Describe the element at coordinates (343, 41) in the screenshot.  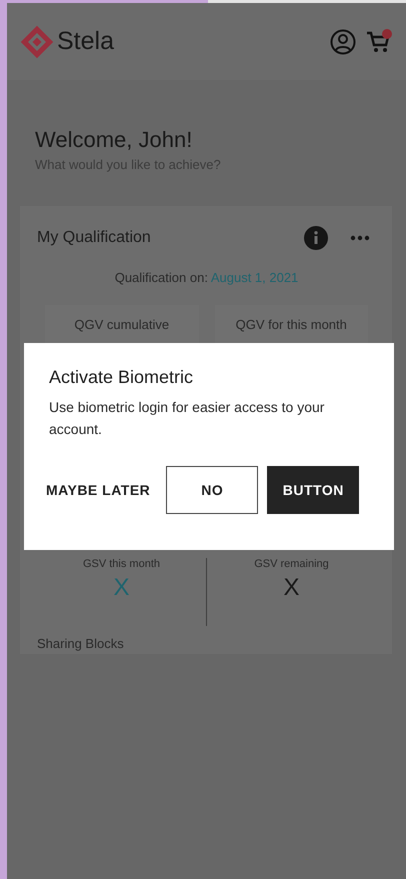
I see `profile-icon` at that location.